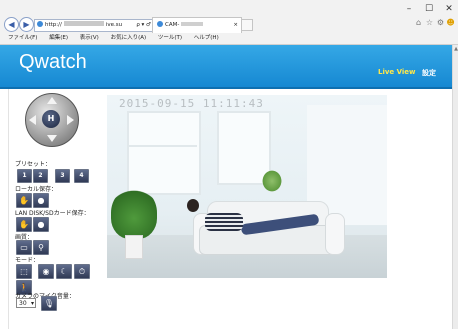 This screenshot has height=329, width=458. Describe the element at coordinates (62, 176) in the screenshot. I see `preset-3-button: 3` at that location.